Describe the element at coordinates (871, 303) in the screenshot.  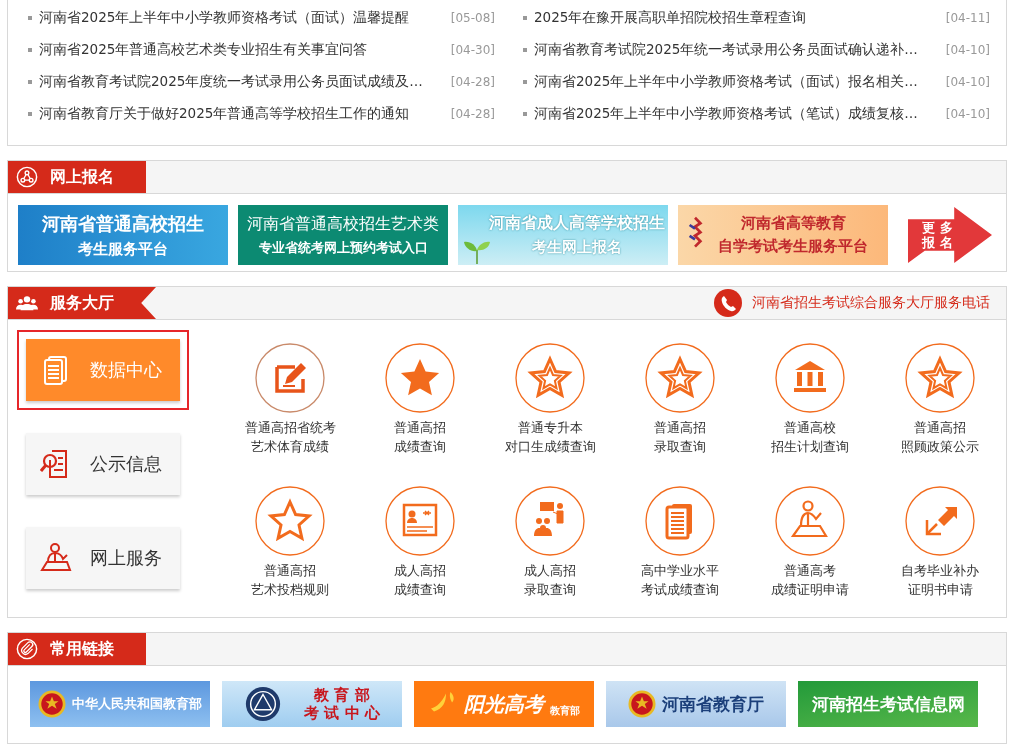
I see `service-phone-link: 河南省招生考试综合服务大厅服务电话` at that location.